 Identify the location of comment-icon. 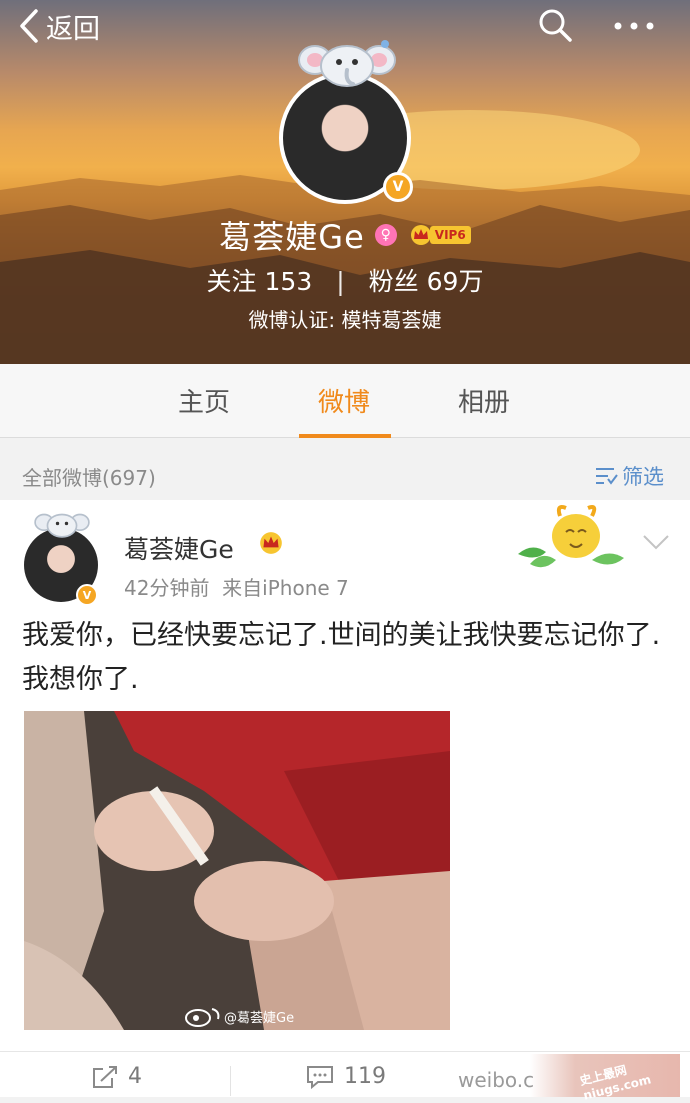
(320, 1077).